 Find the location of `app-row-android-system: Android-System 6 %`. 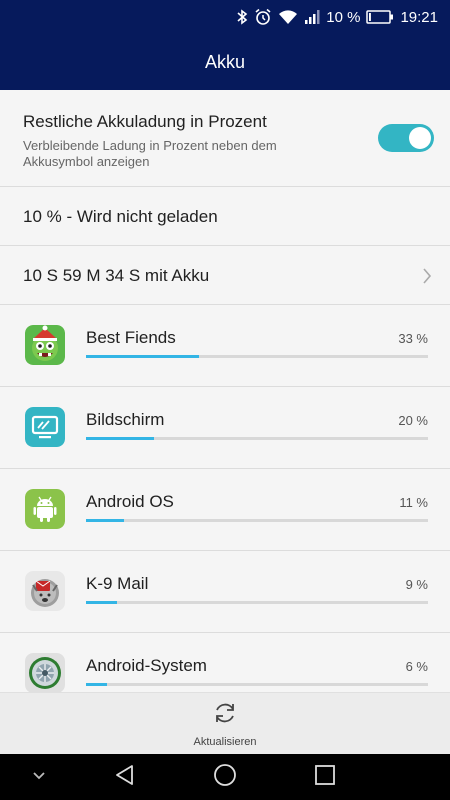

app-row-android-system: Android-System 6 % is located at coordinates (225, 662).